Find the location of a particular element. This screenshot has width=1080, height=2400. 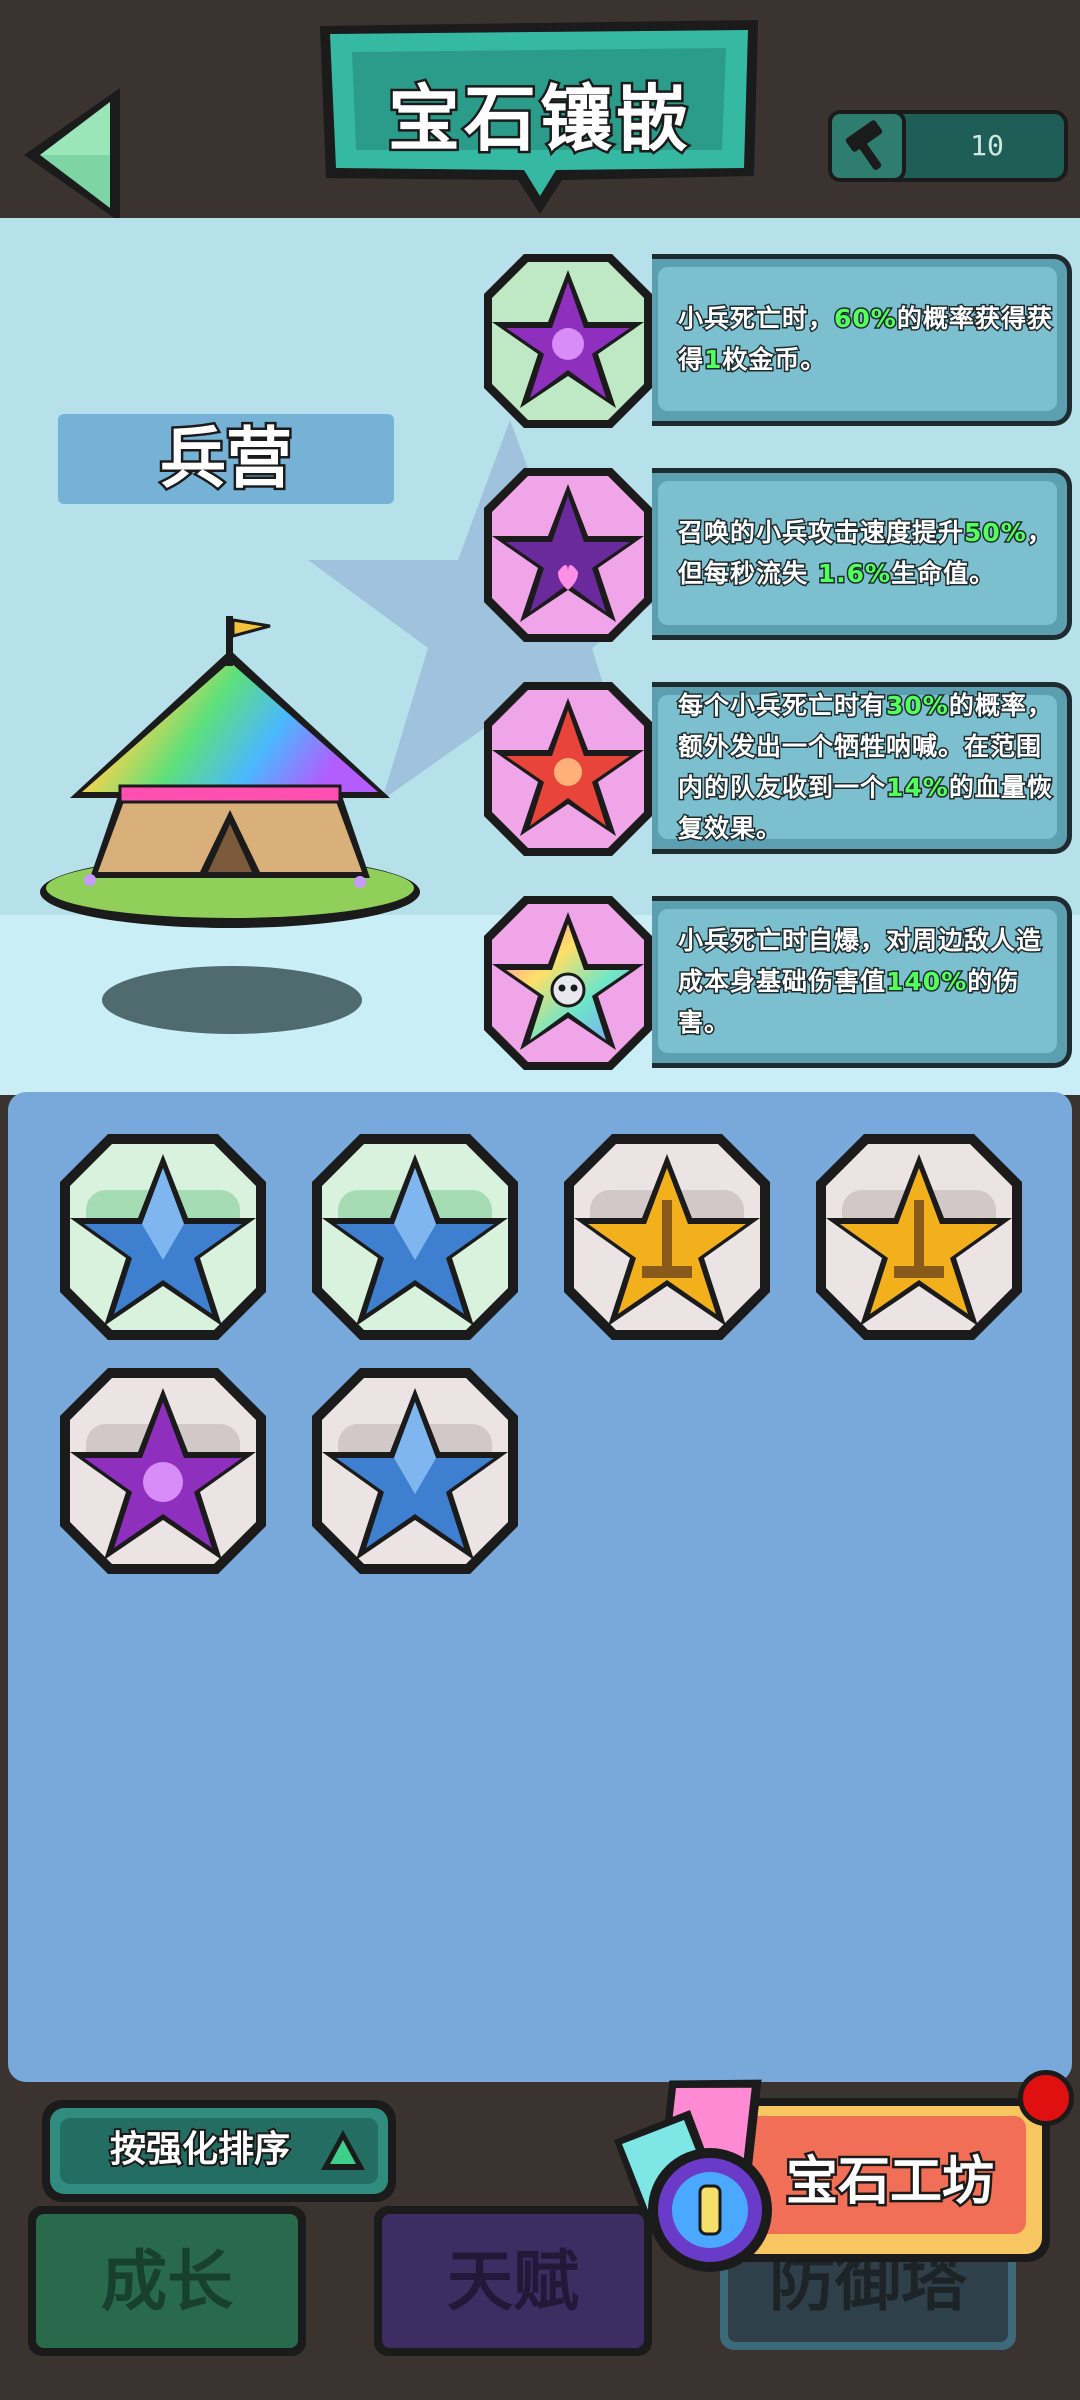

page-title: 宝石镶嵌 is located at coordinates (538, 119).